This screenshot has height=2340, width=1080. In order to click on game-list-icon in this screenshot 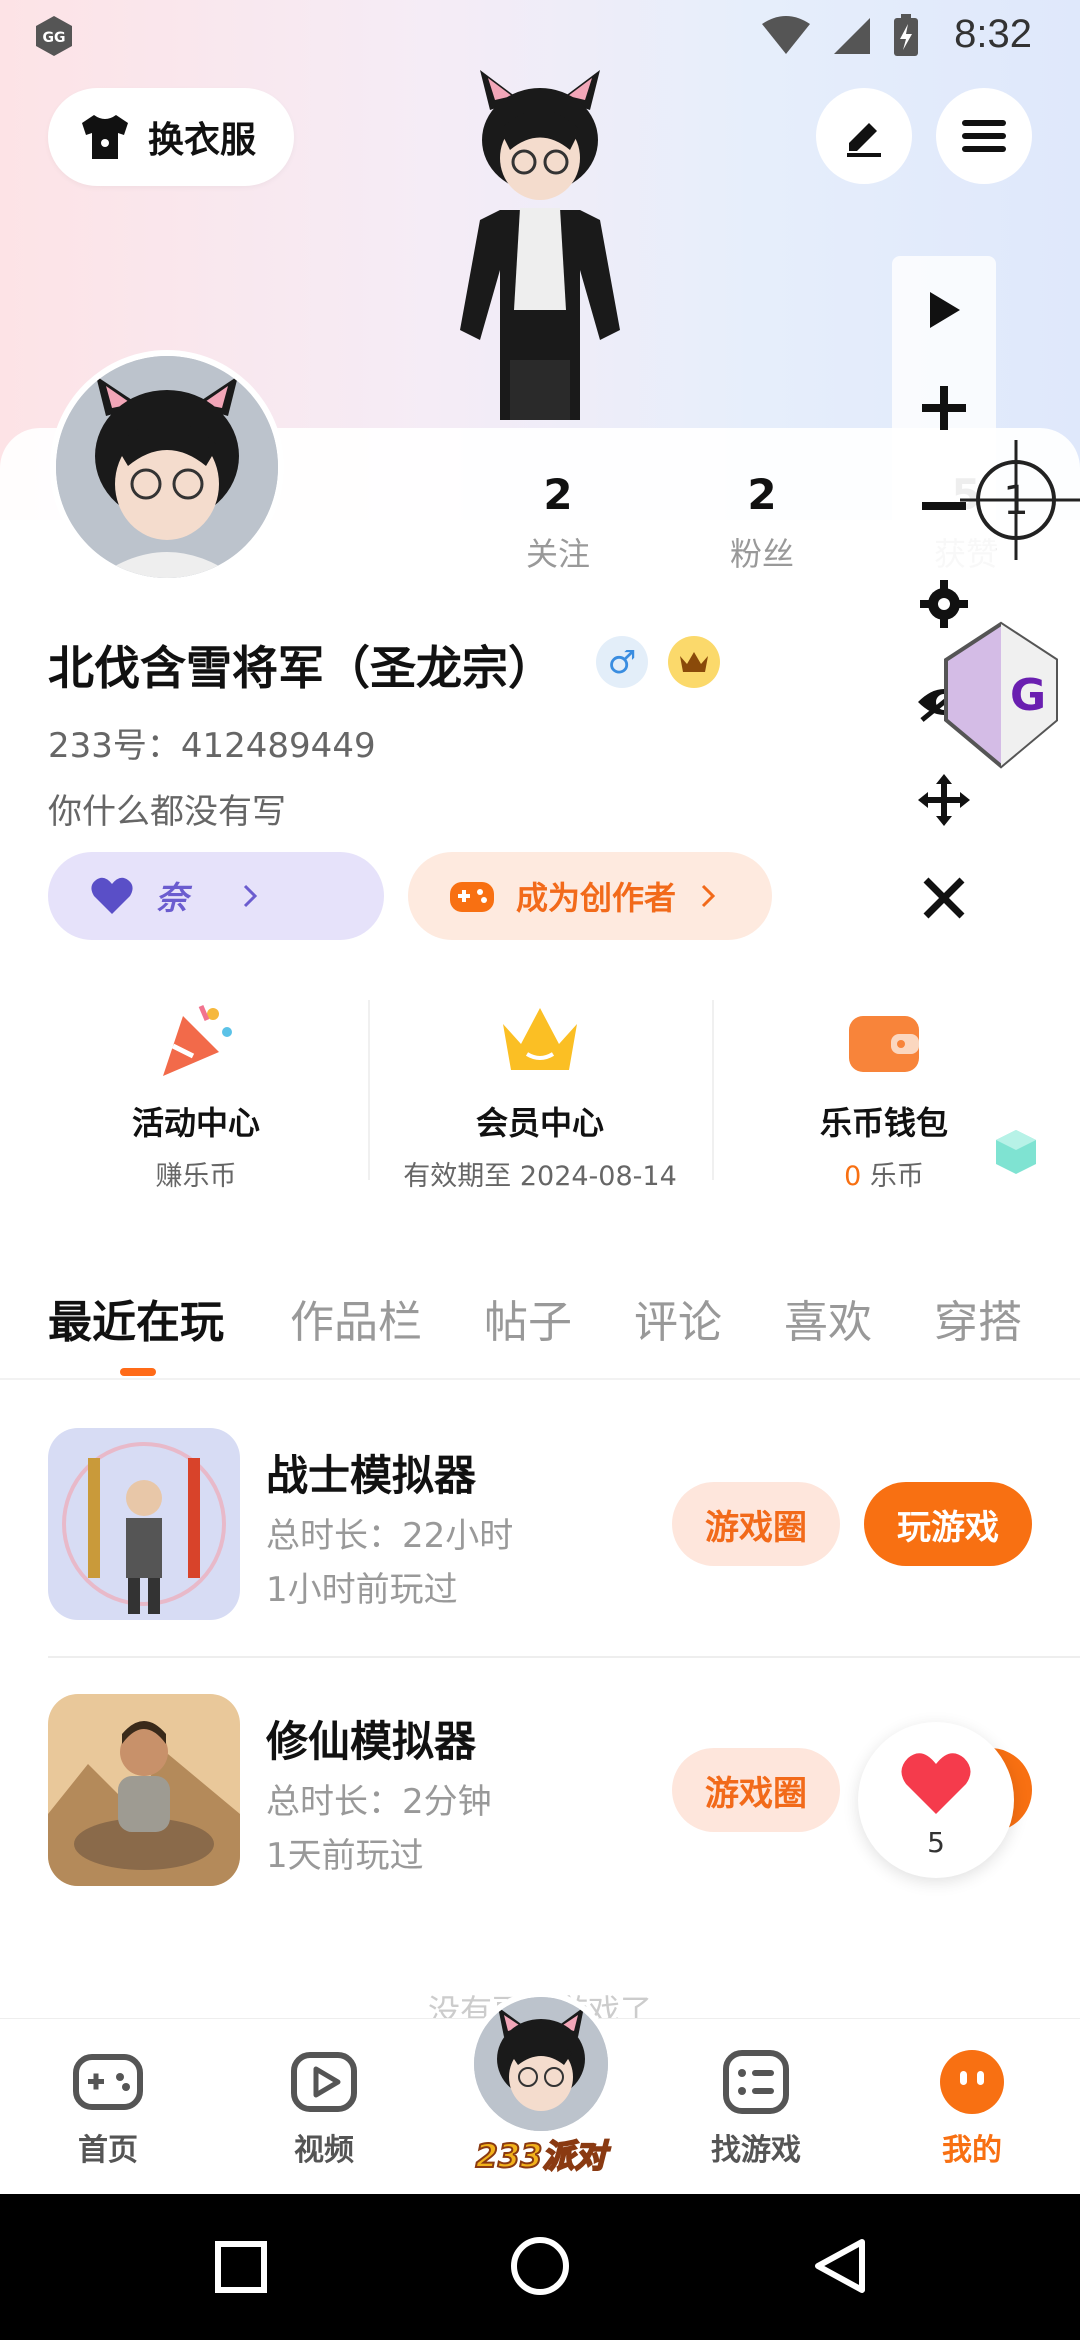, I will do `click(756, 2082)`.